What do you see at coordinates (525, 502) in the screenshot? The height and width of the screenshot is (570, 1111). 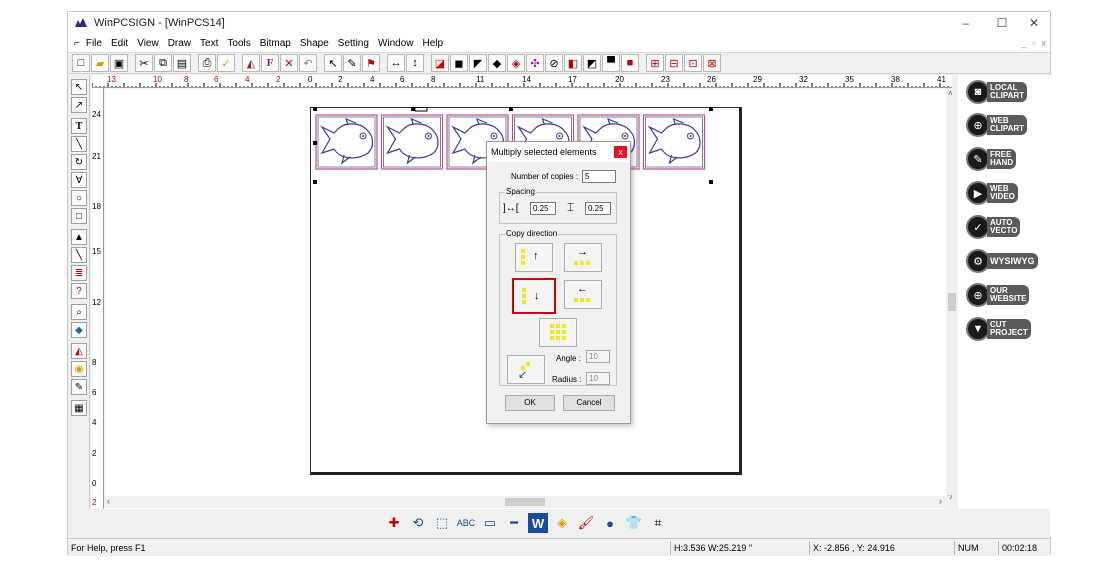 I see `horizontal-scroll-thumb` at bounding box center [525, 502].